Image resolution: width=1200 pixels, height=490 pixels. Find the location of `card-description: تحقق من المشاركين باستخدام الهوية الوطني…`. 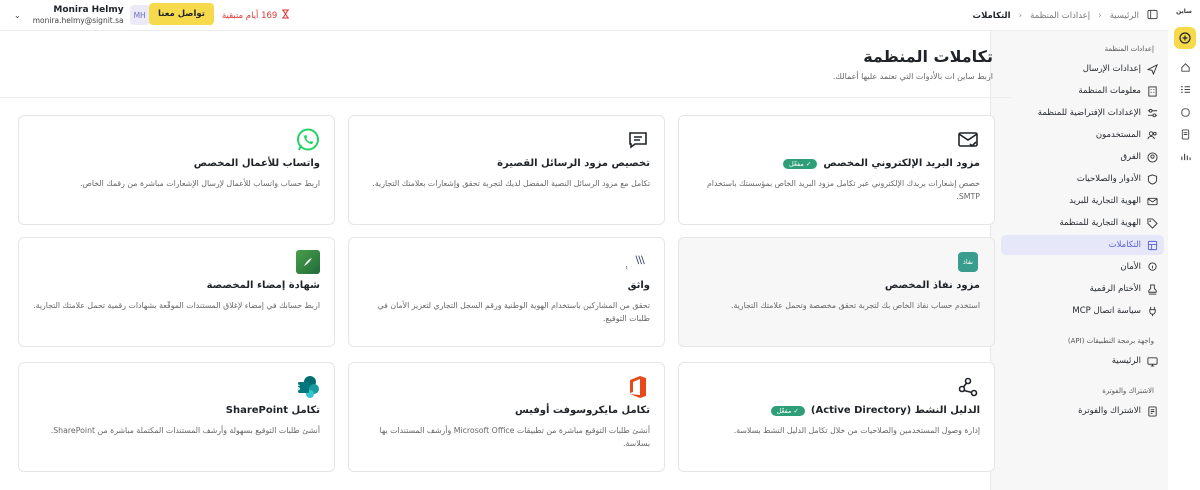

card-description: تحقق من المشاركين باستخدام الهوية الوطني… is located at coordinates (513, 312).